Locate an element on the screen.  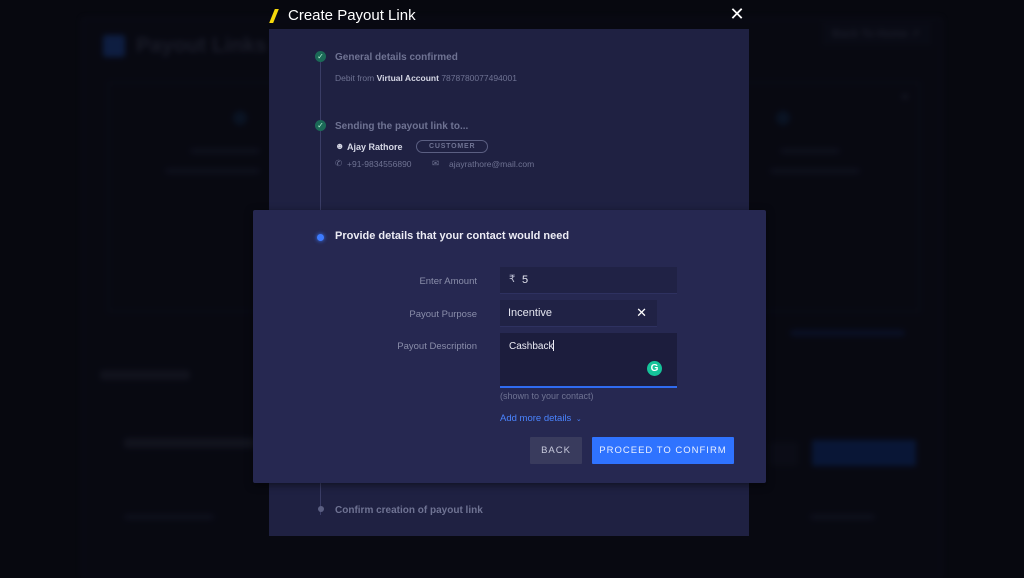
contact-email: ajayrathore@mail.com is located at coordinates (491, 164).